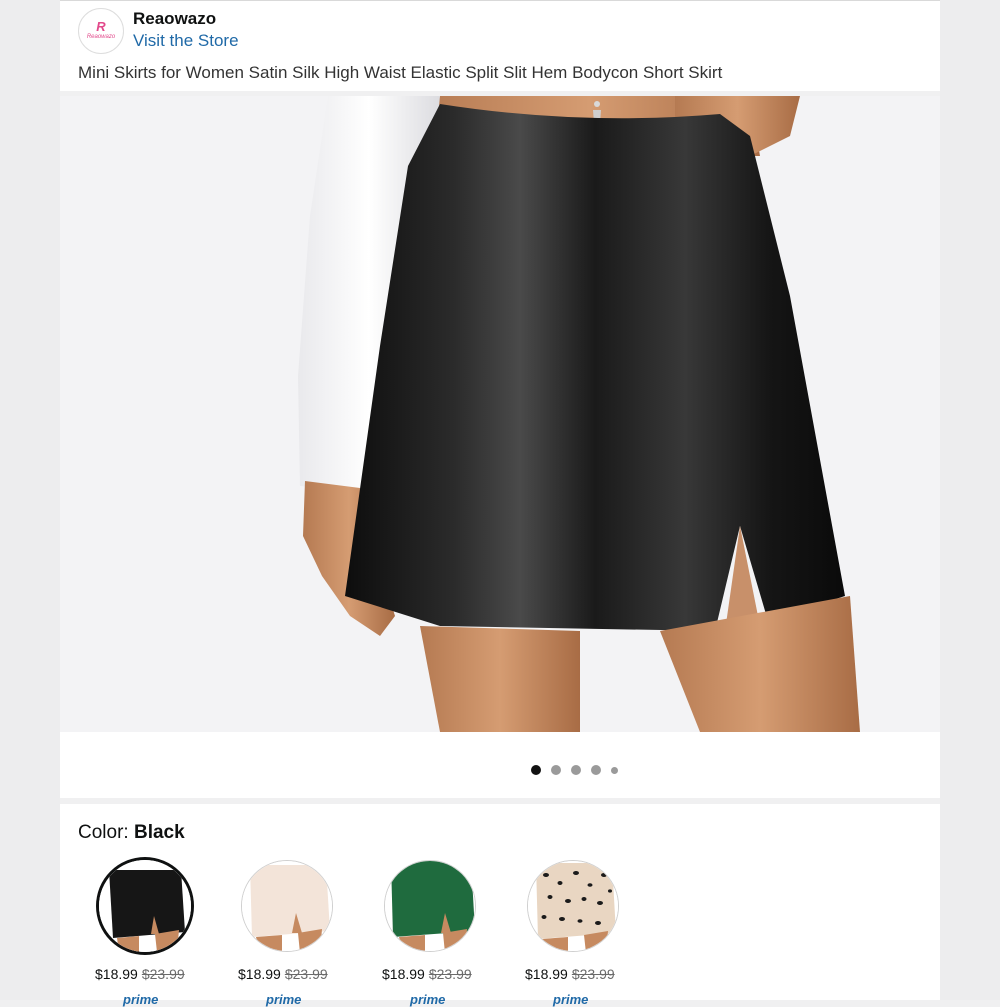 Image resolution: width=1000 pixels, height=1007 pixels. I want to click on visit-store-link: Visit the Store, so click(186, 41).